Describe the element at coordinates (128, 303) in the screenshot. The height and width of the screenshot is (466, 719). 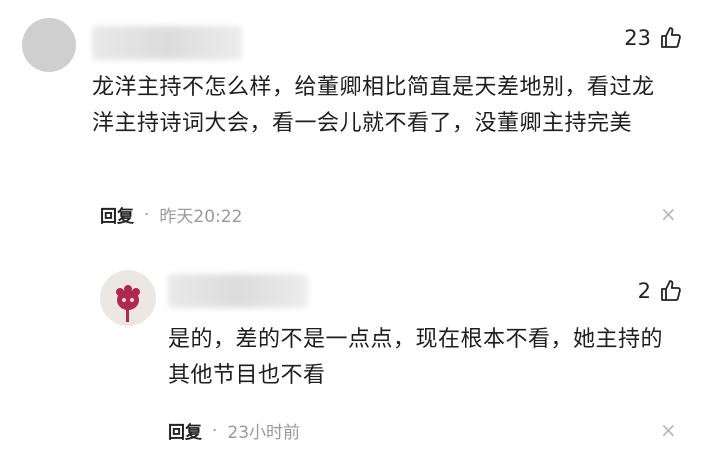
I see `flower-avatar-icon` at that location.